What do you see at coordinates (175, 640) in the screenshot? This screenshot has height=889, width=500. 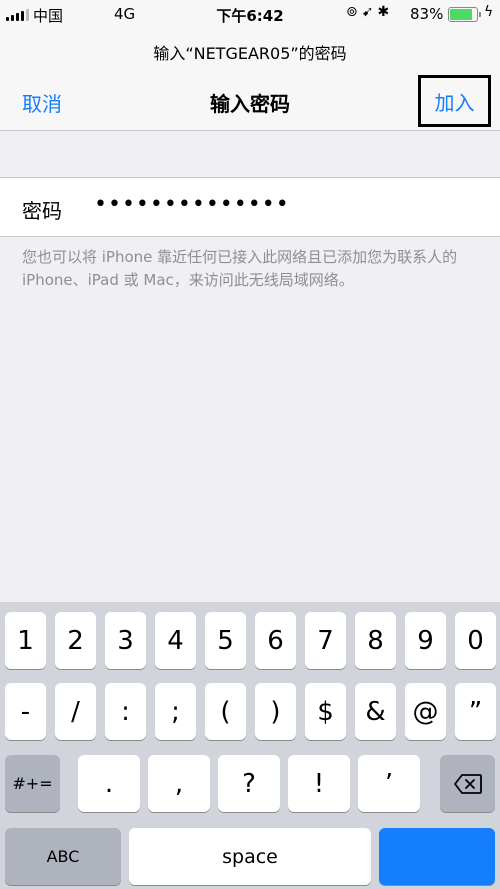 I see `key-4: 4` at bounding box center [175, 640].